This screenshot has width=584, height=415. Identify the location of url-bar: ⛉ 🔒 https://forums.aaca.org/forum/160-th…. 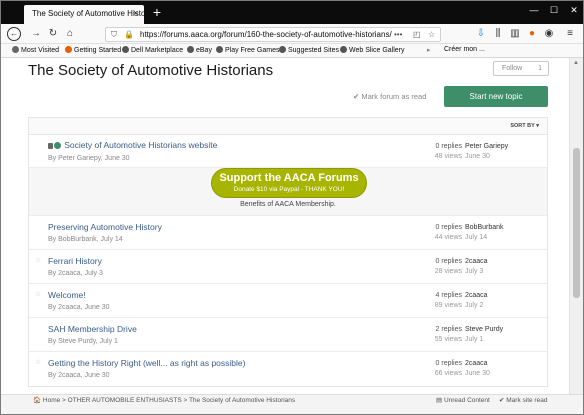
(273, 34).